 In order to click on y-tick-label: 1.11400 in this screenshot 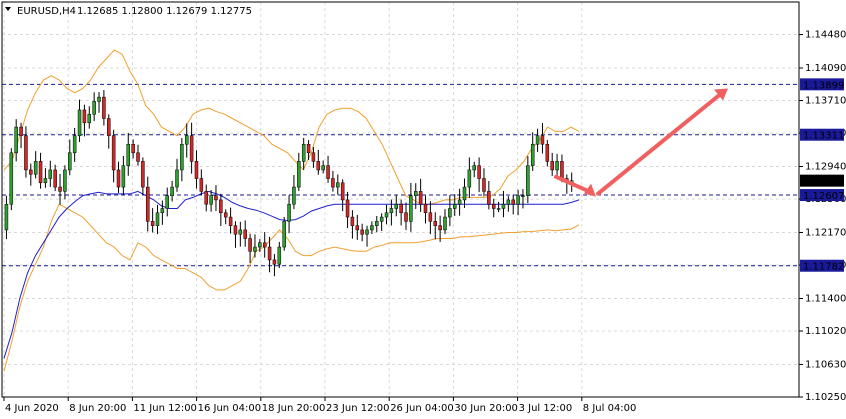, I will do `click(825, 298)`.